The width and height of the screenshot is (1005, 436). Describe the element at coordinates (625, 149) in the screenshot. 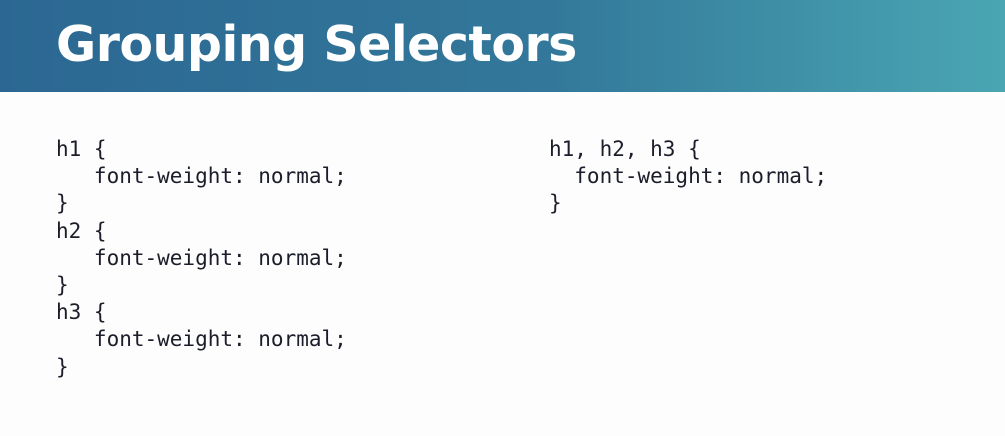

I see `code-line: h1, h2, h3 {` at that location.